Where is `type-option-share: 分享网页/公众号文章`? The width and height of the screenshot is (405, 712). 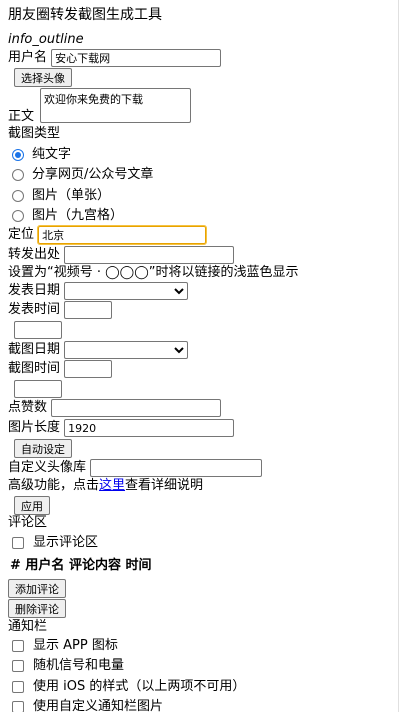 type-option-share: 分享网页/公众号文章 is located at coordinates (80, 175).